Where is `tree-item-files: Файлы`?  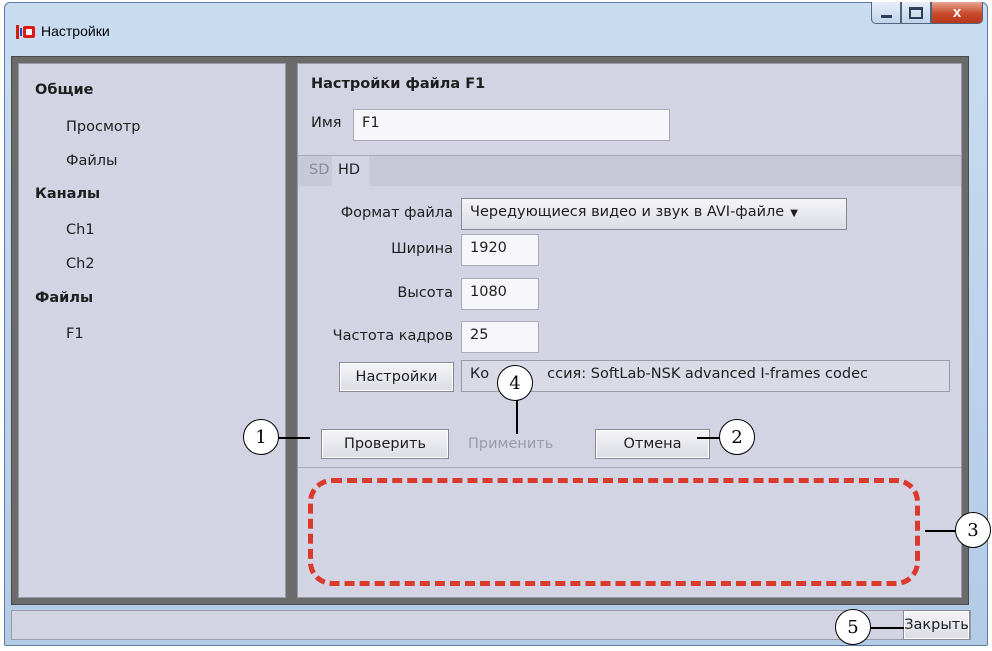
tree-item-files: Файлы is located at coordinates (64, 298).